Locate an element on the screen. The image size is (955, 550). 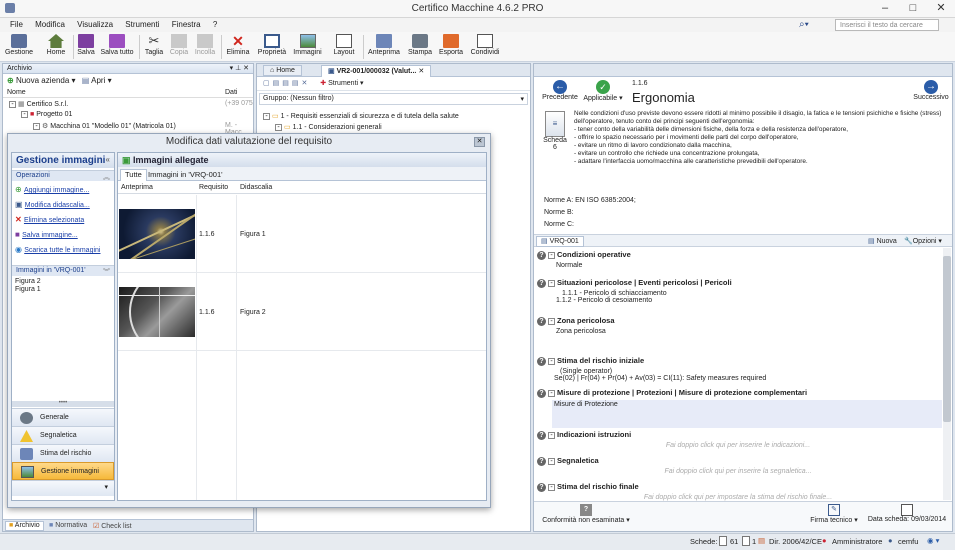
section-condizioni: ? - Condizioni operative Normale is located at coordinates (738, 259).